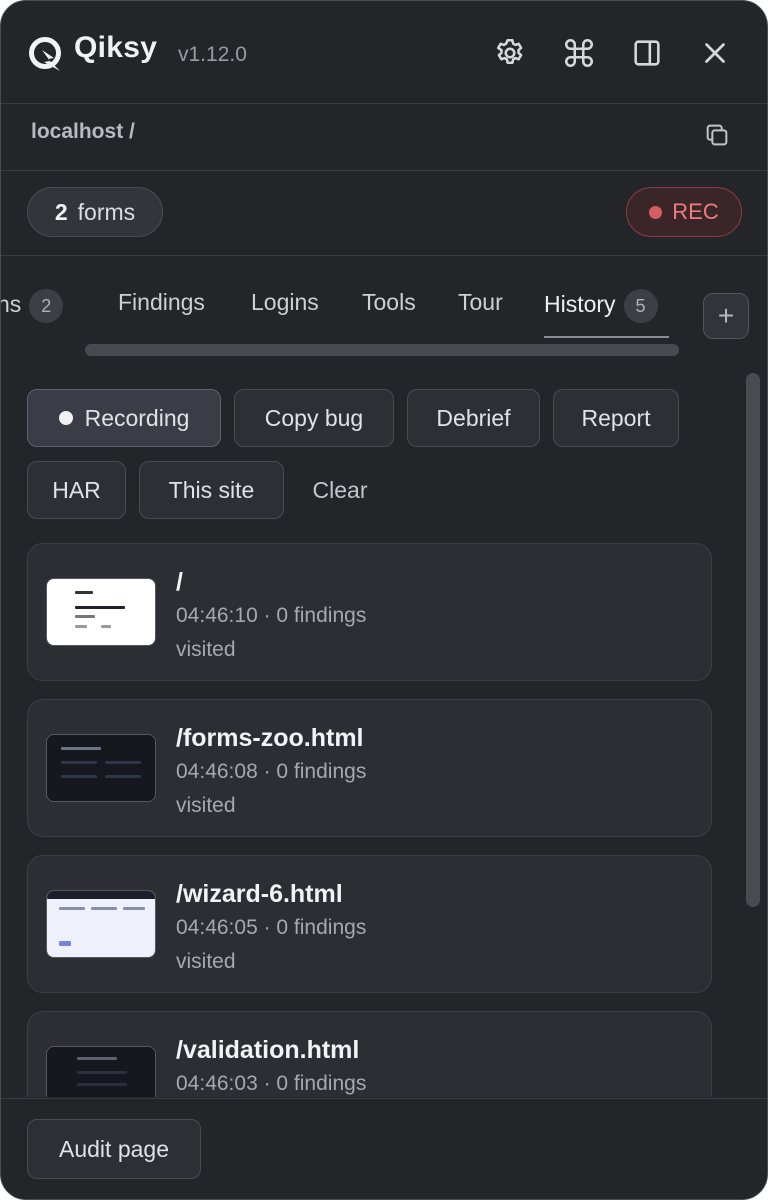 The height and width of the screenshot is (1200, 768). I want to click on history-meta: 04:46:10 · 0 findings, so click(271, 615).